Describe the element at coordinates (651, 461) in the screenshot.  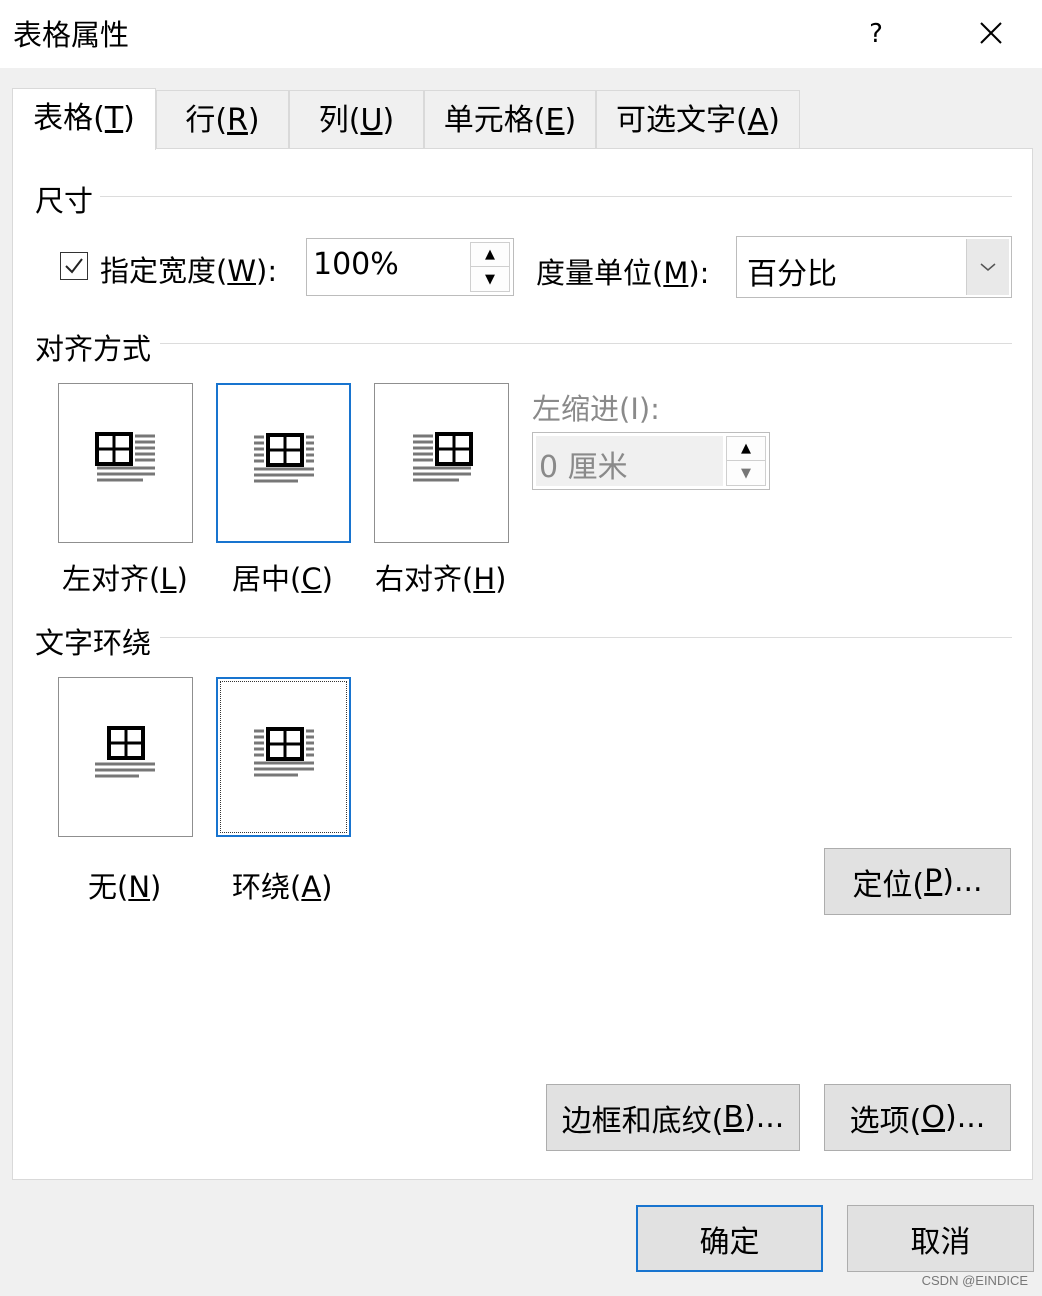
I see `left-indent-spinner: 0 厘米 ▲ ▼` at that location.